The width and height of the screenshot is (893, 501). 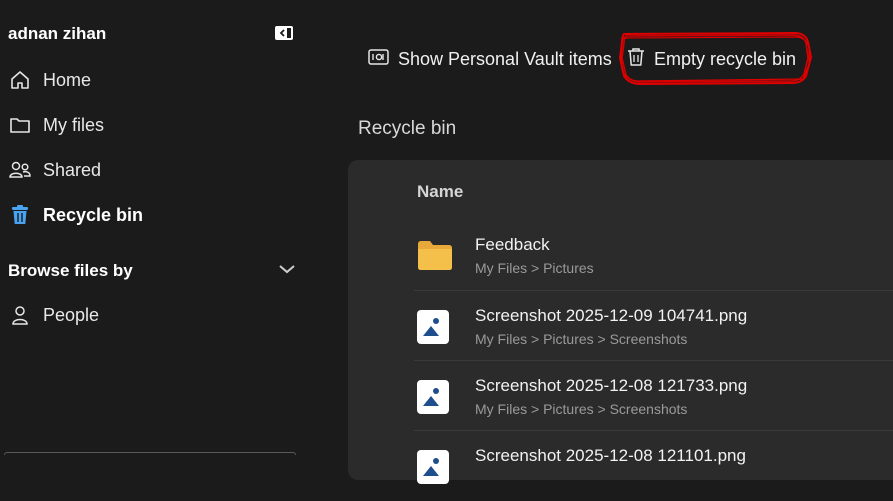 I want to click on sidebar-item-label: Home, so click(x=67, y=79).